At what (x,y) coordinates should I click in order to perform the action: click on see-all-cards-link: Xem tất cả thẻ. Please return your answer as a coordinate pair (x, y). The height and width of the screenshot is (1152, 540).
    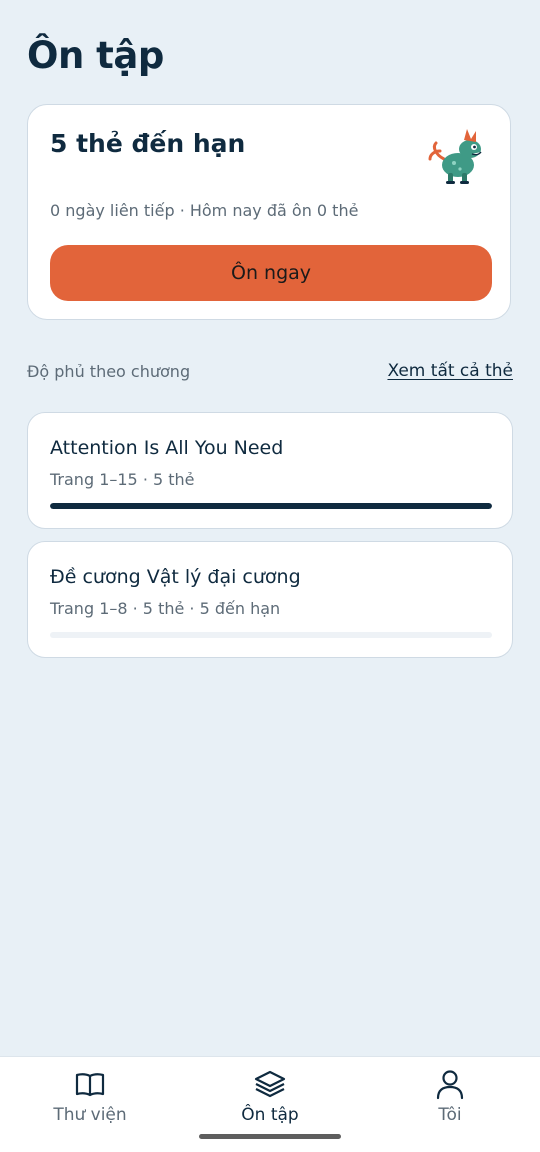
    Looking at the image, I should click on (450, 371).